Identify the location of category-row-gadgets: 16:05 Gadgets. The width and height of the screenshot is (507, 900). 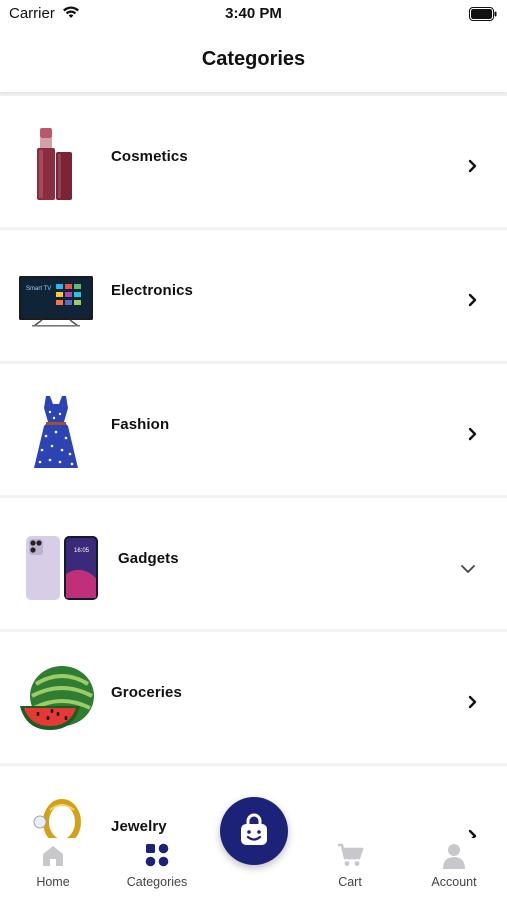
(253, 563).